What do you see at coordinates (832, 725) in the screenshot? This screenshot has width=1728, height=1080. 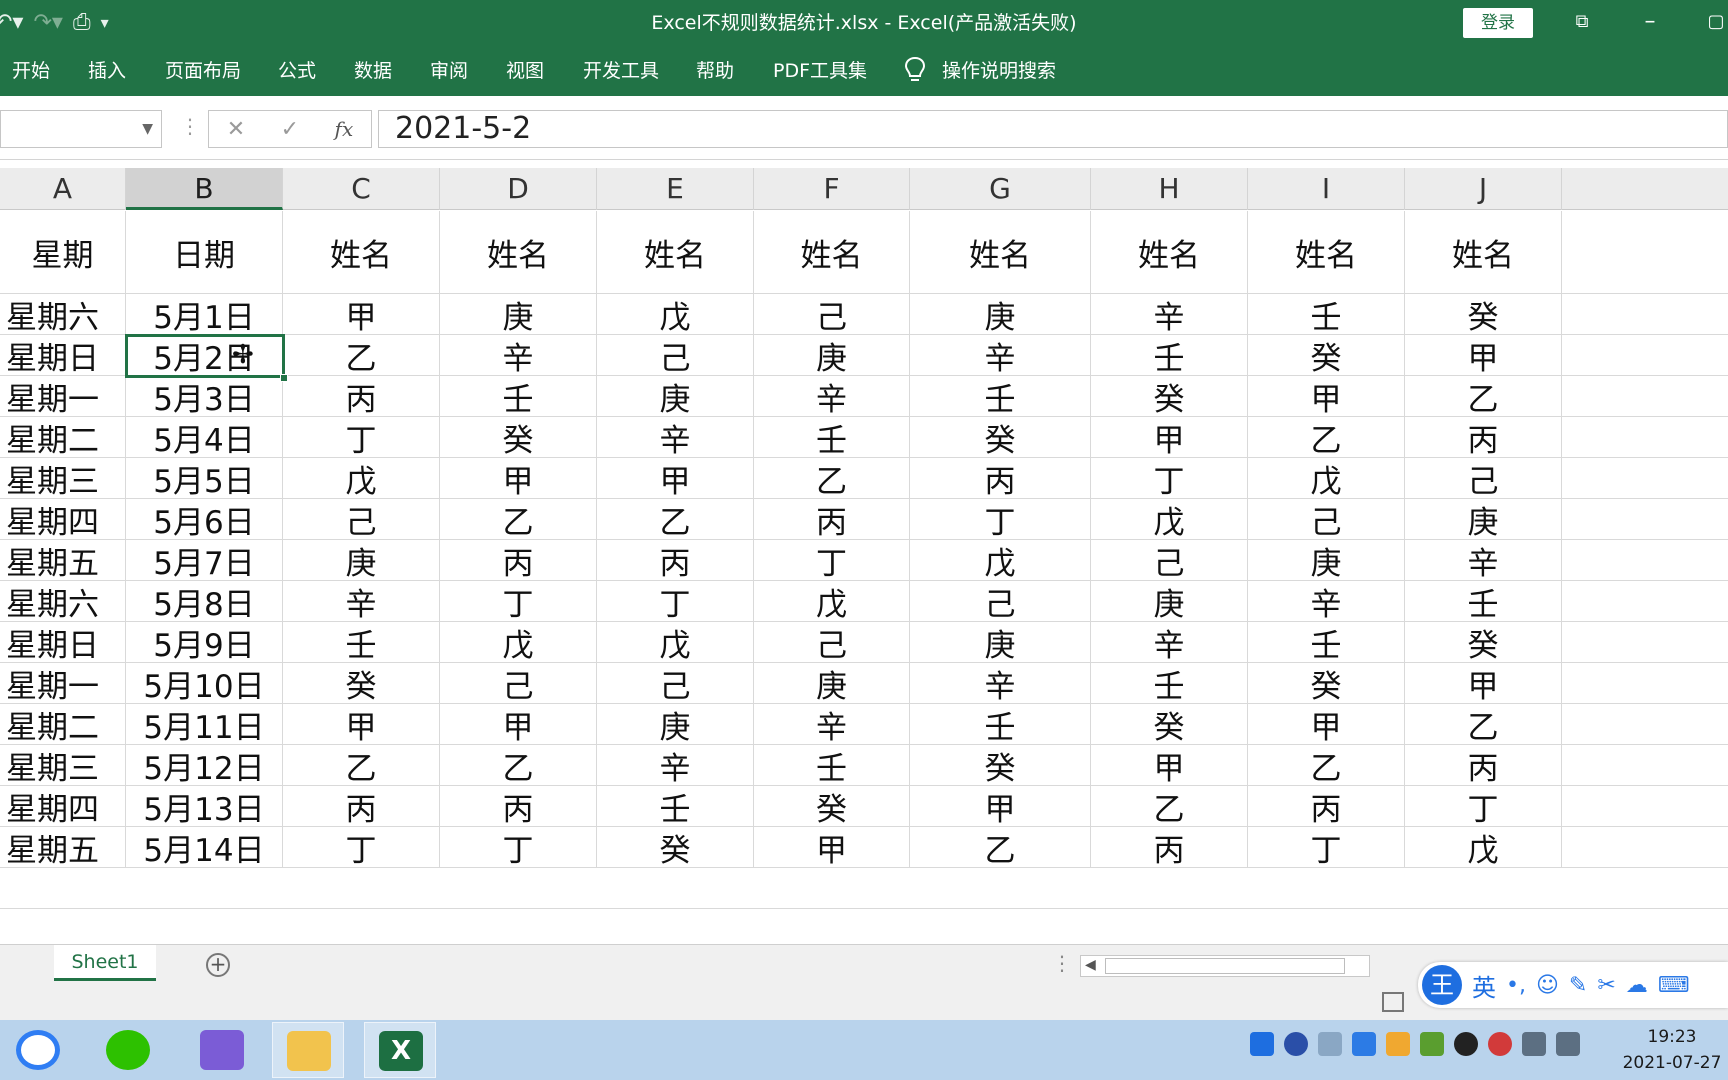 I see `cell-f12: 辛` at bounding box center [832, 725].